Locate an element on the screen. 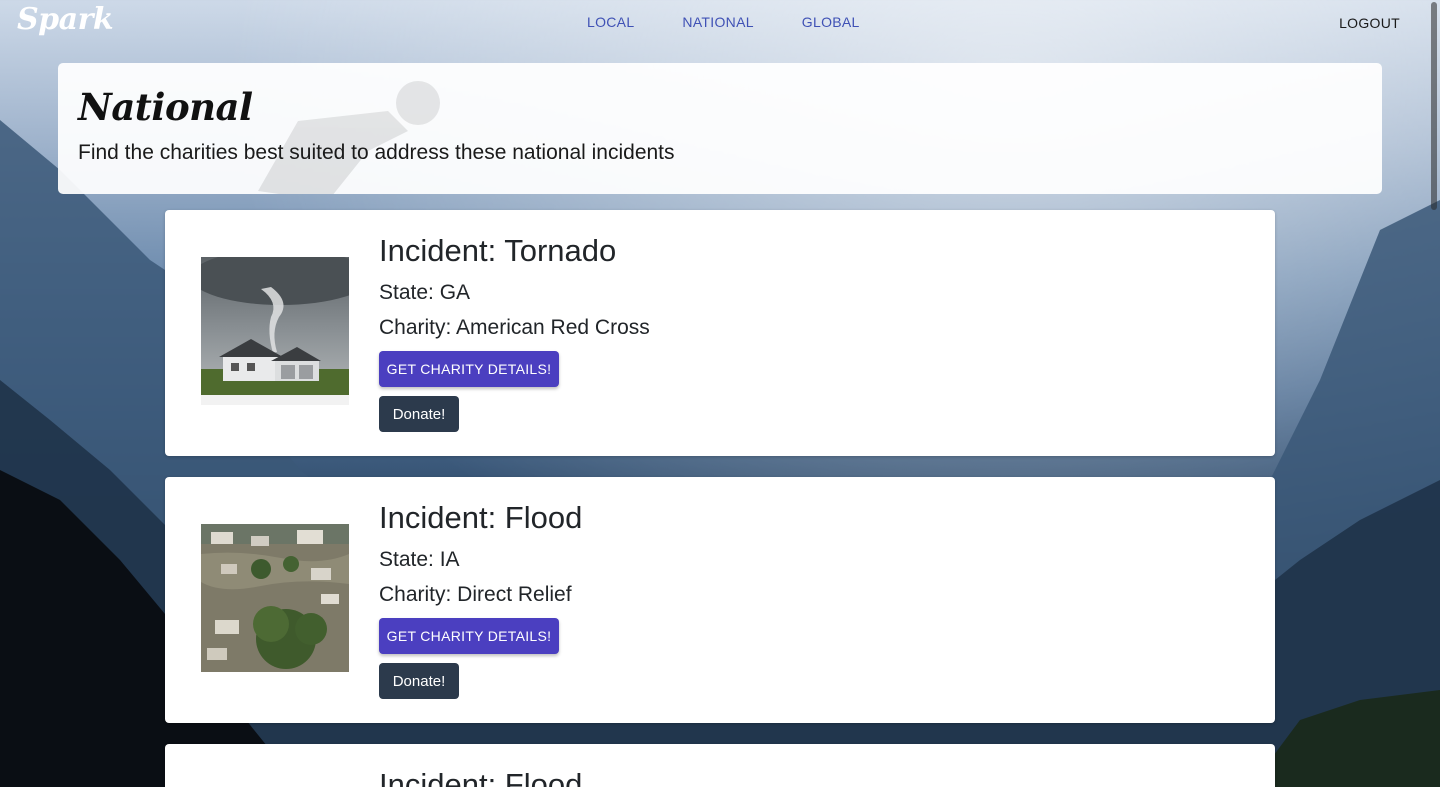 This screenshot has width=1440, height=787. page-scrollbar is located at coordinates (1434, 106).